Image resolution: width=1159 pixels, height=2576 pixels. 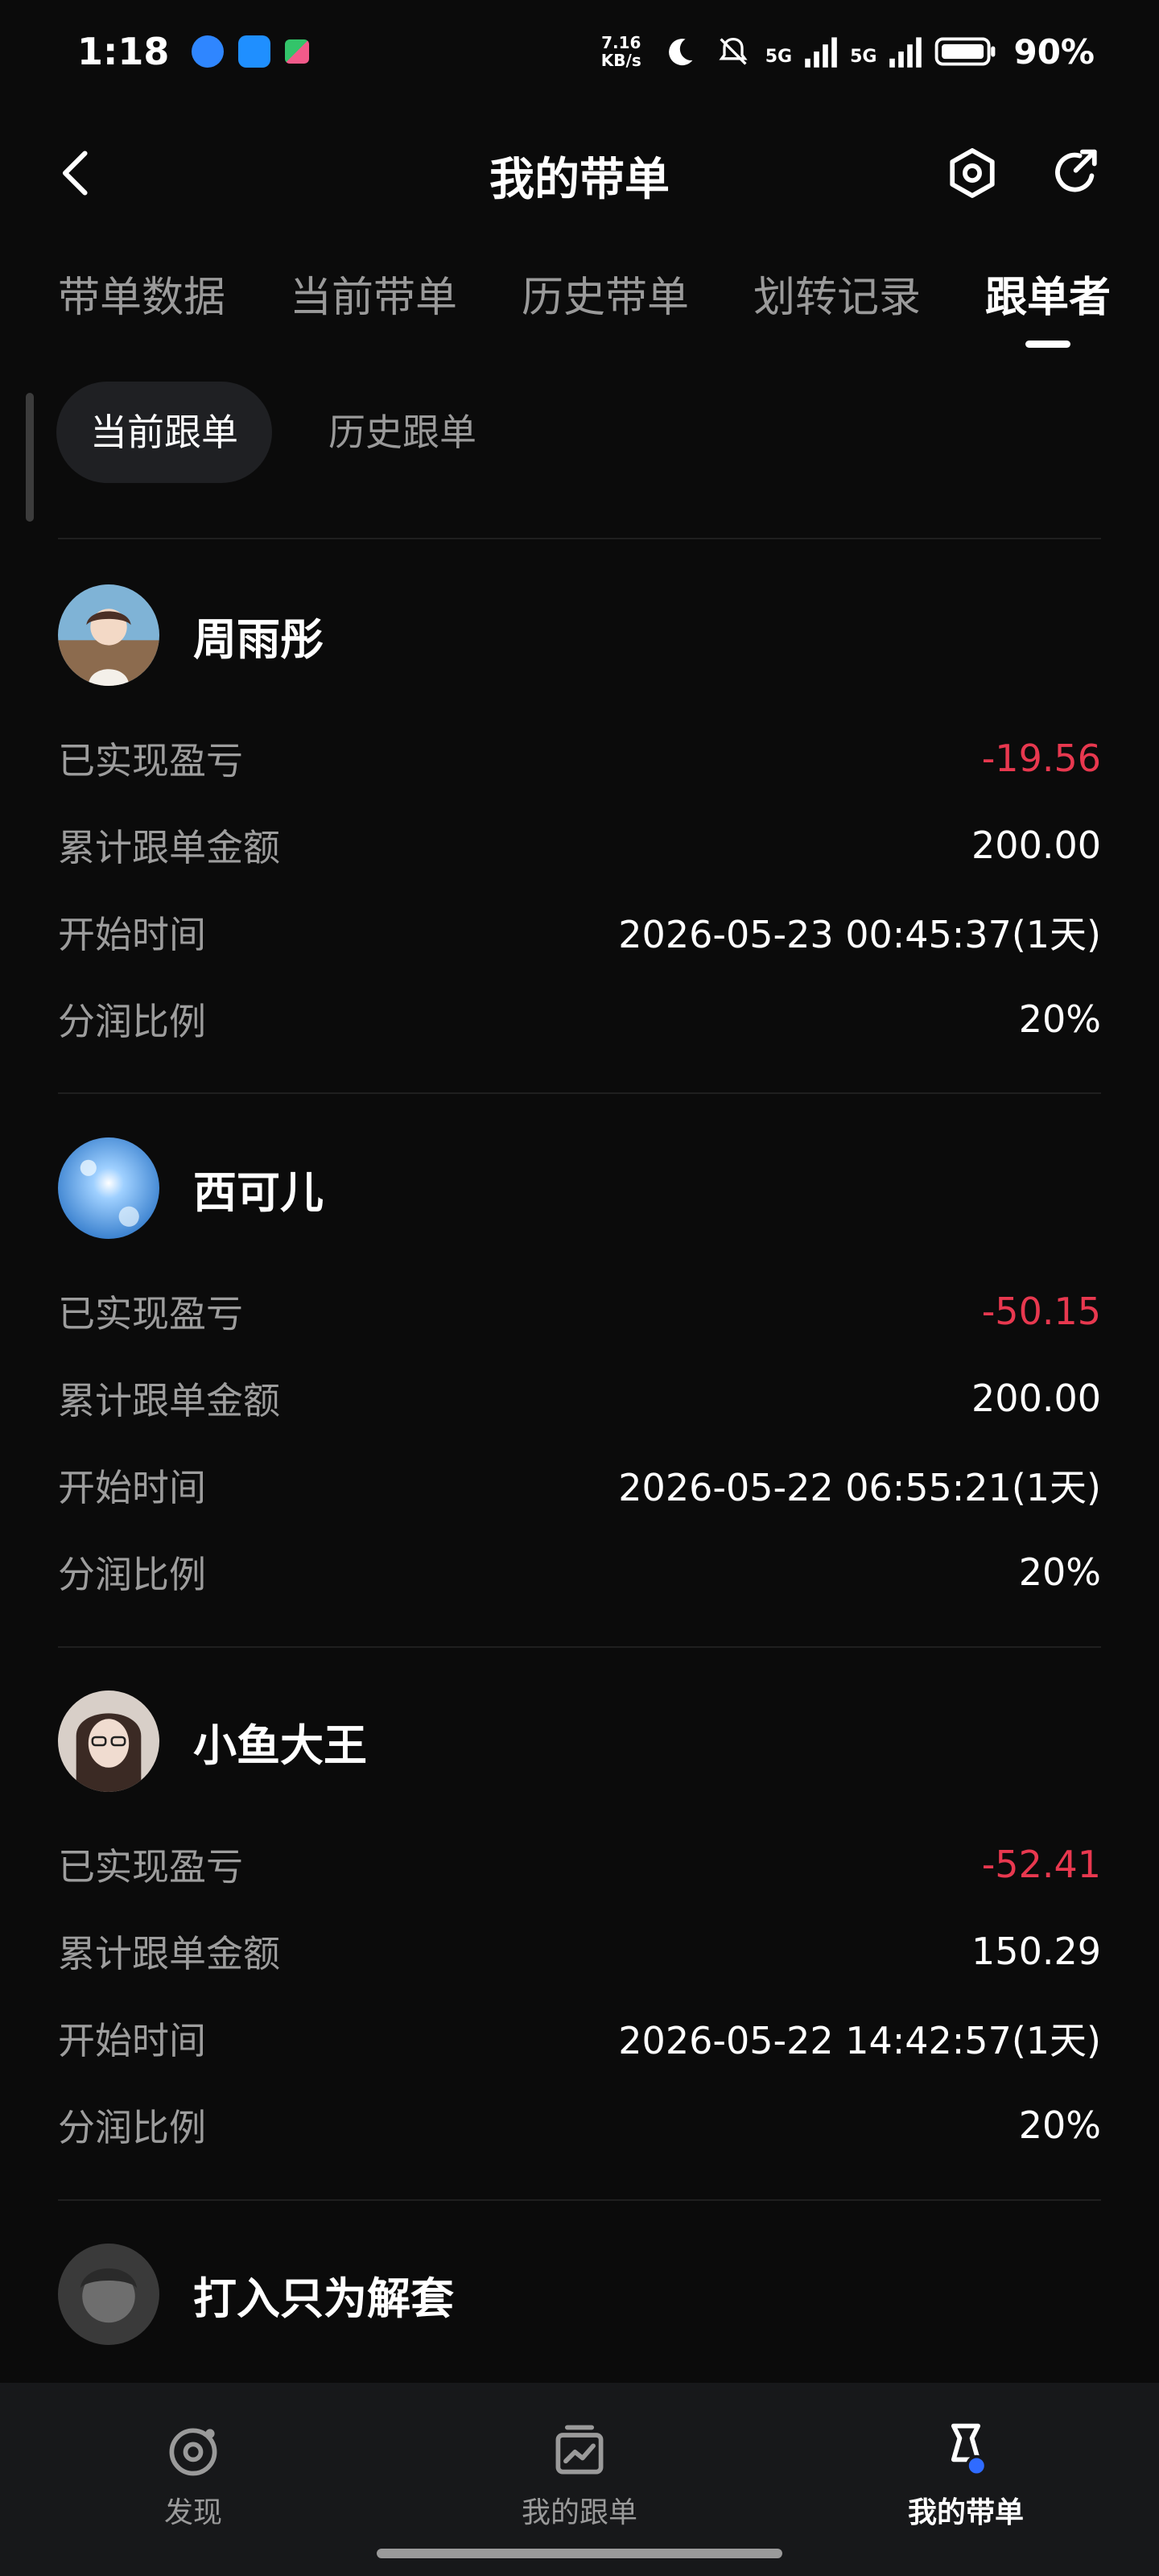 I want to click on follower-name: 西可儿, so click(x=258, y=1192).